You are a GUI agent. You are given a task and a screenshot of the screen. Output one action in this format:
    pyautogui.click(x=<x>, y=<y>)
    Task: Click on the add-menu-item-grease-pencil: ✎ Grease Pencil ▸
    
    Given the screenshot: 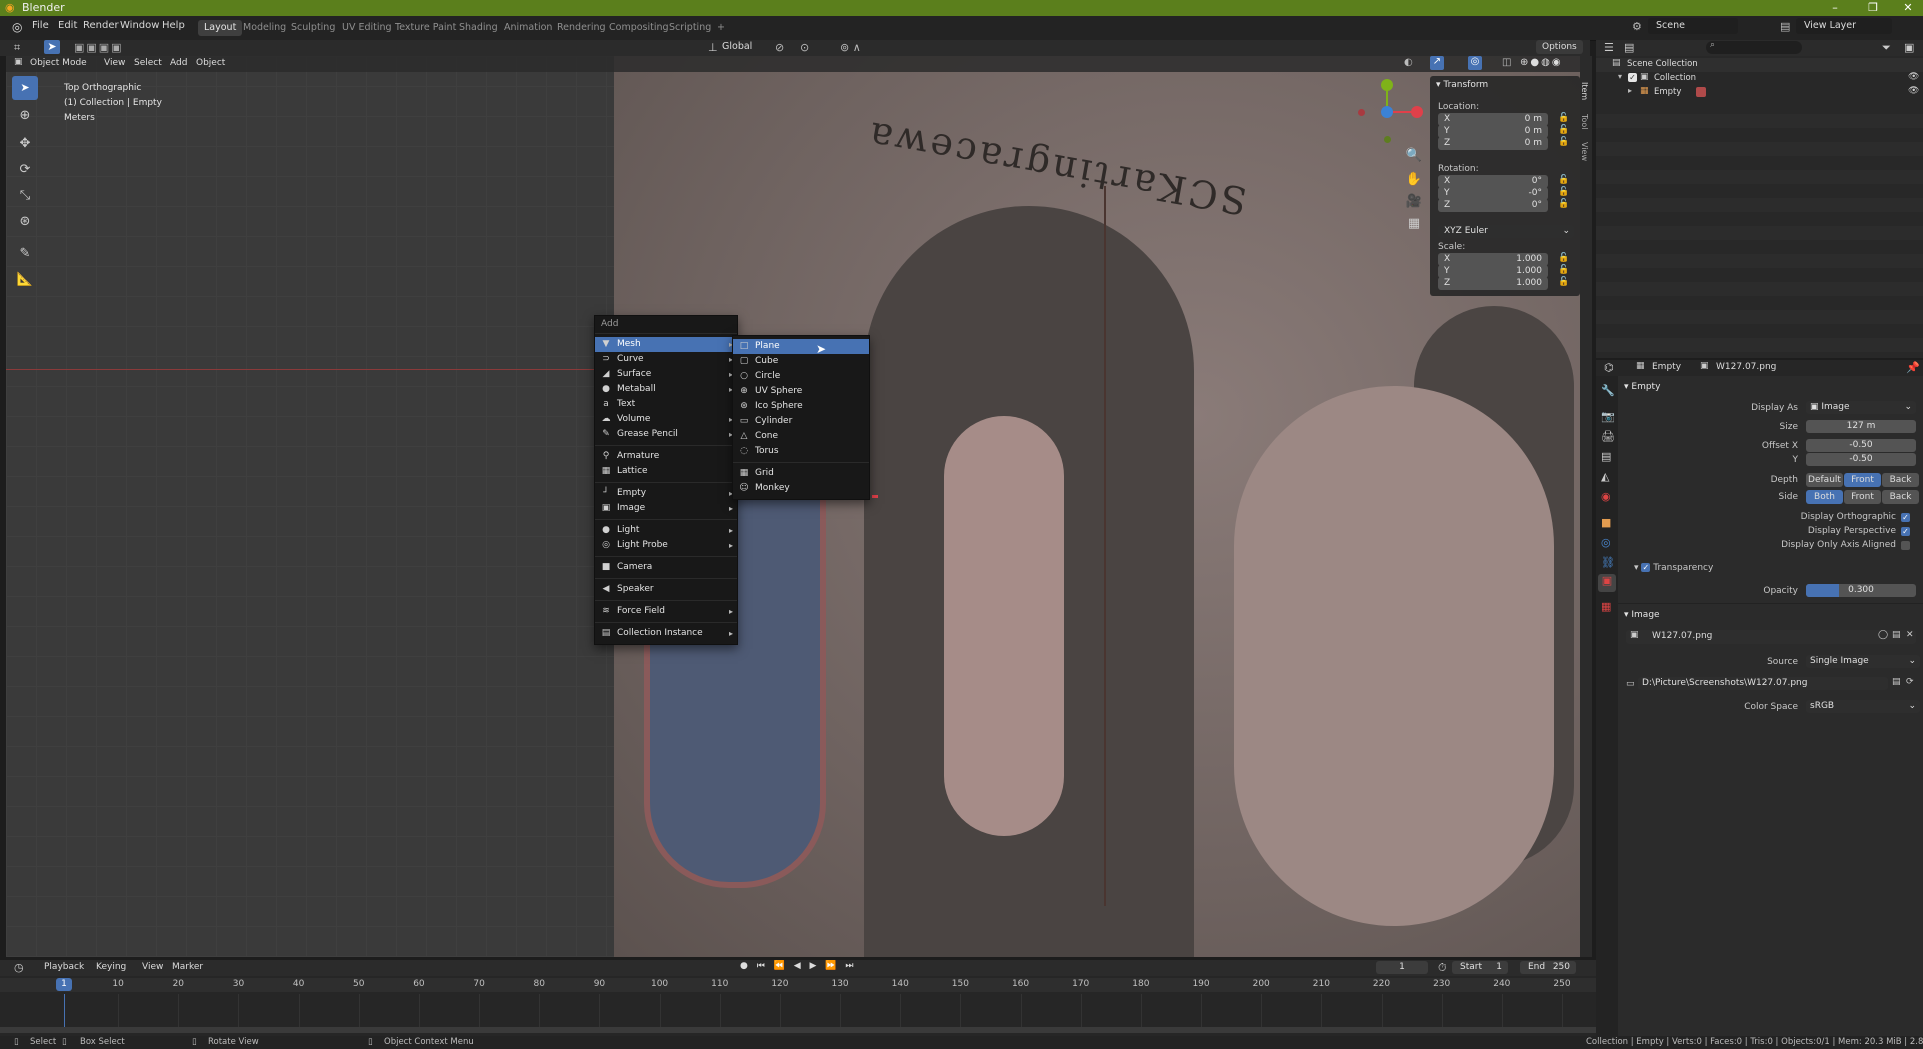 What is the action you would take?
    pyautogui.click(x=666, y=434)
    